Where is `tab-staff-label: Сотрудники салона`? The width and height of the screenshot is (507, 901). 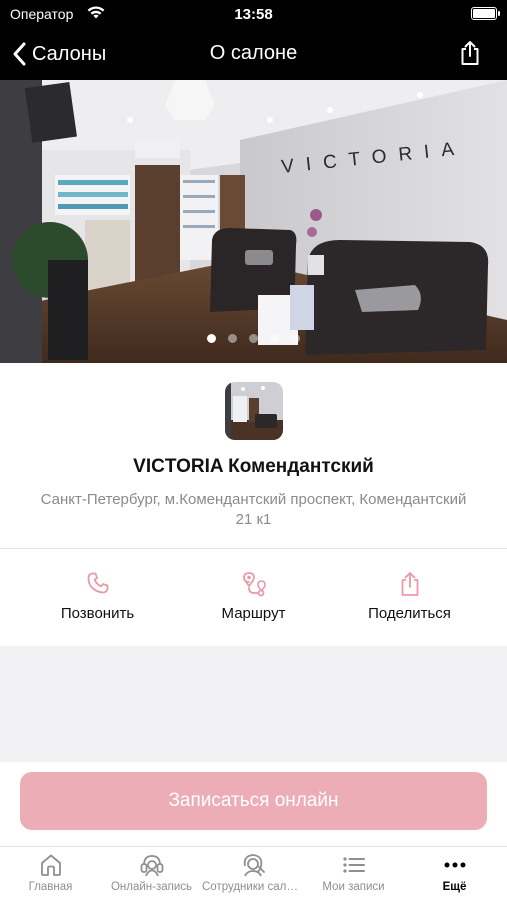
tab-staff-label: Сотрудники салона is located at coordinates (252, 887).